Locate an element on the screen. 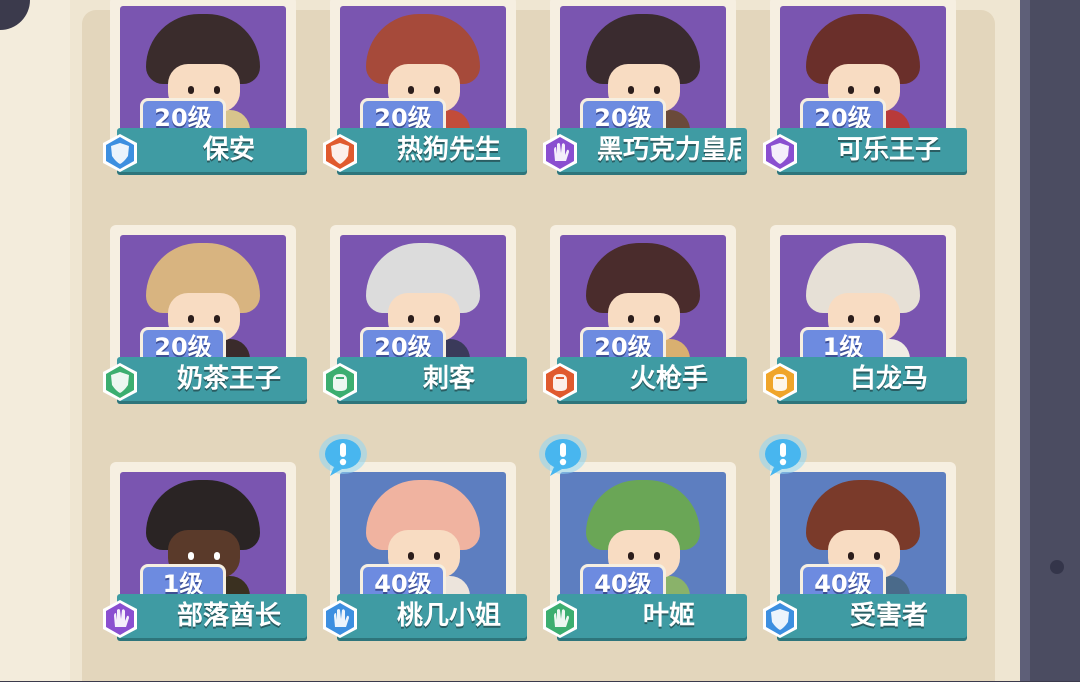 Image resolution: width=1080 pixels, height=682 pixels. character-name: 白龙马 is located at coordinates (888, 379).